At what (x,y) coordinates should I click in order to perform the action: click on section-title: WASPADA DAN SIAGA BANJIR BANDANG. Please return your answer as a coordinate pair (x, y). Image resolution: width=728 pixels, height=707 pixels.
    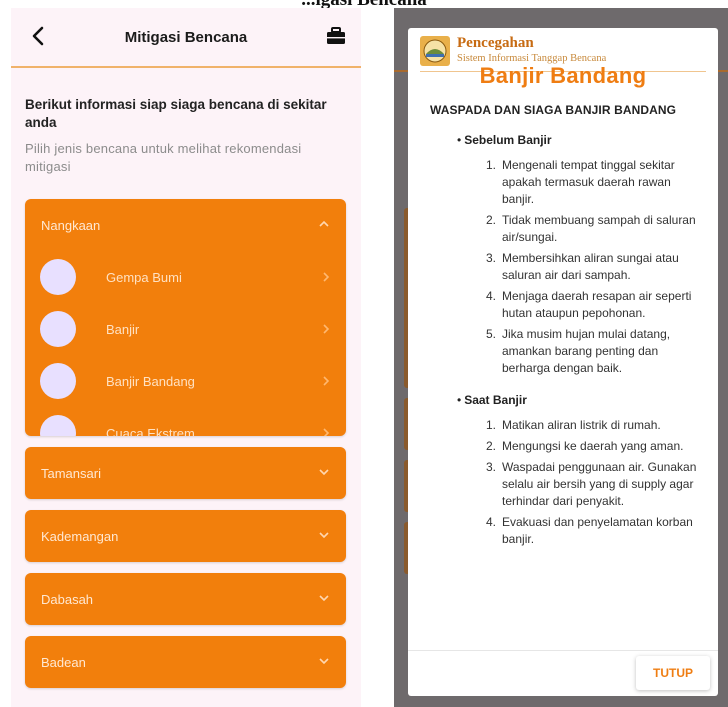
    Looking at the image, I should click on (553, 110).